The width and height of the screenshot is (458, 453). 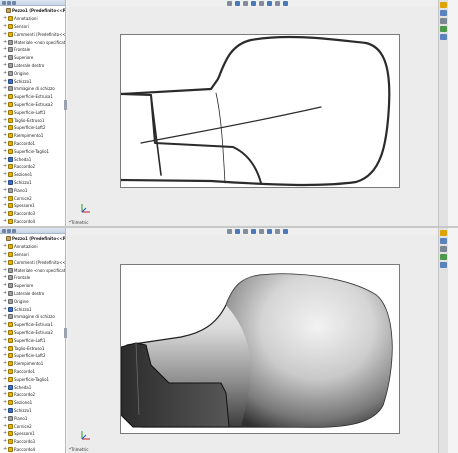 What do you see at coordinates (32, 58) in the screenshot?
I see `tree-node: + Superiore` at bounding box center [32, 58].